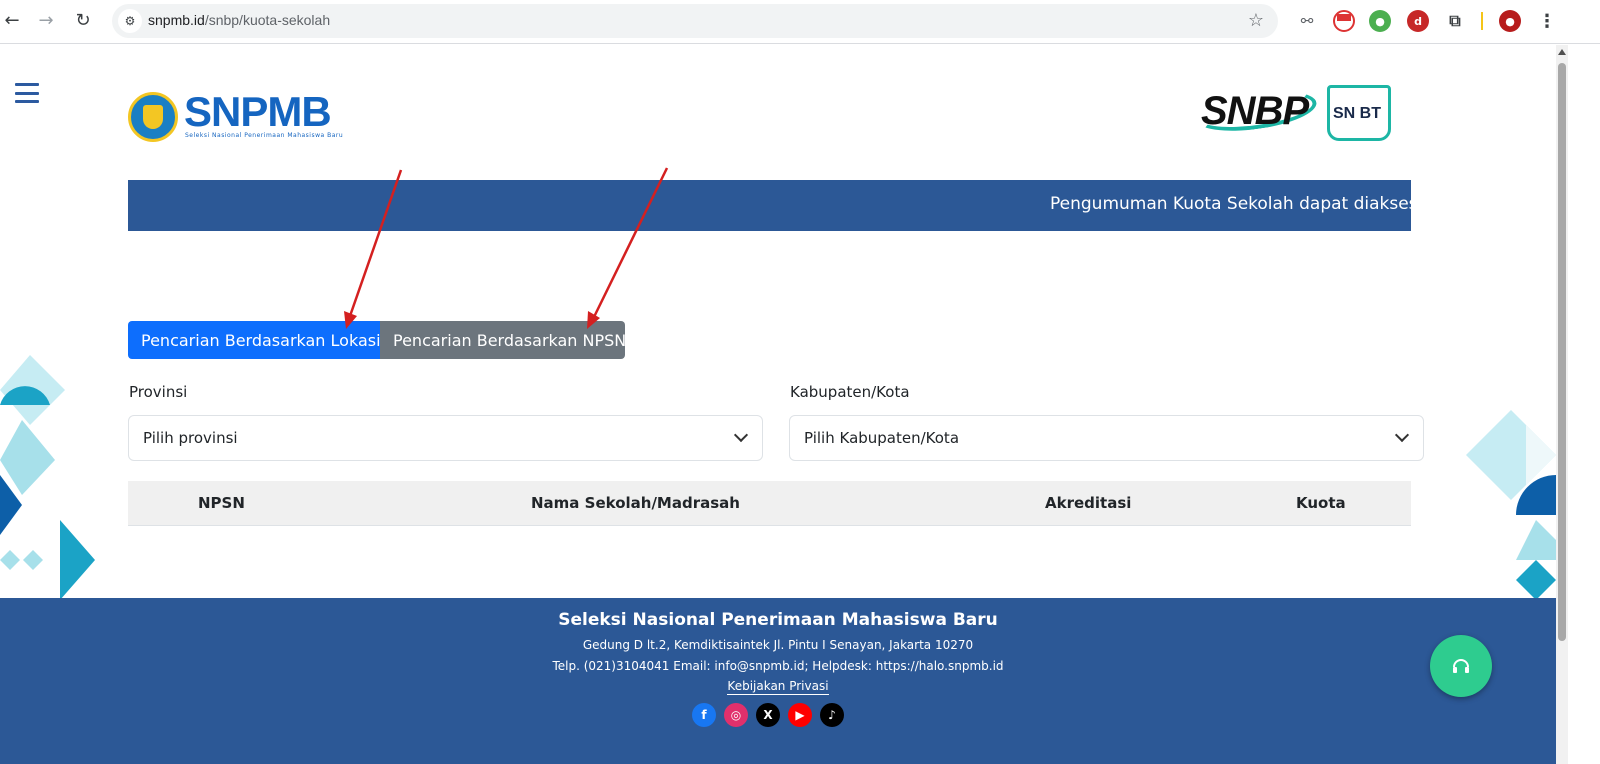  Describe the element at coordinates (1344, 21) in the screenshot. I see `flag-extension-icon` at that location.